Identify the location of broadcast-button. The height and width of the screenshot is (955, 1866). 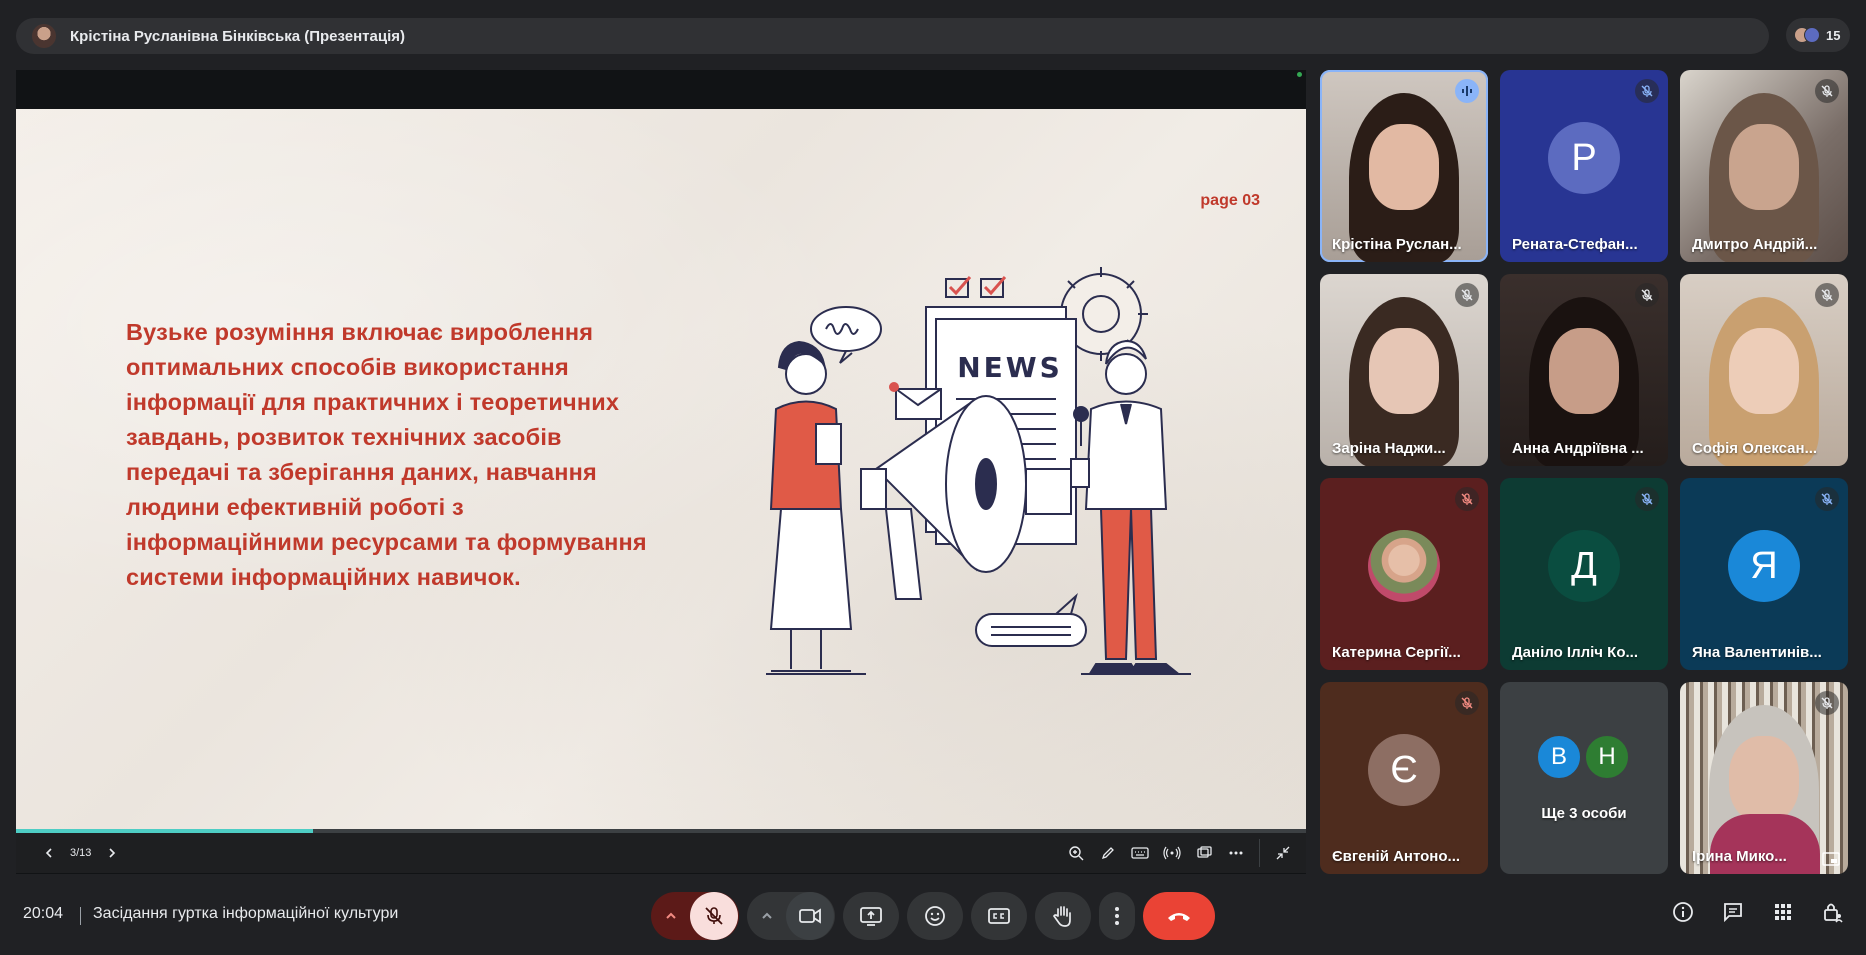
(1172, 853).